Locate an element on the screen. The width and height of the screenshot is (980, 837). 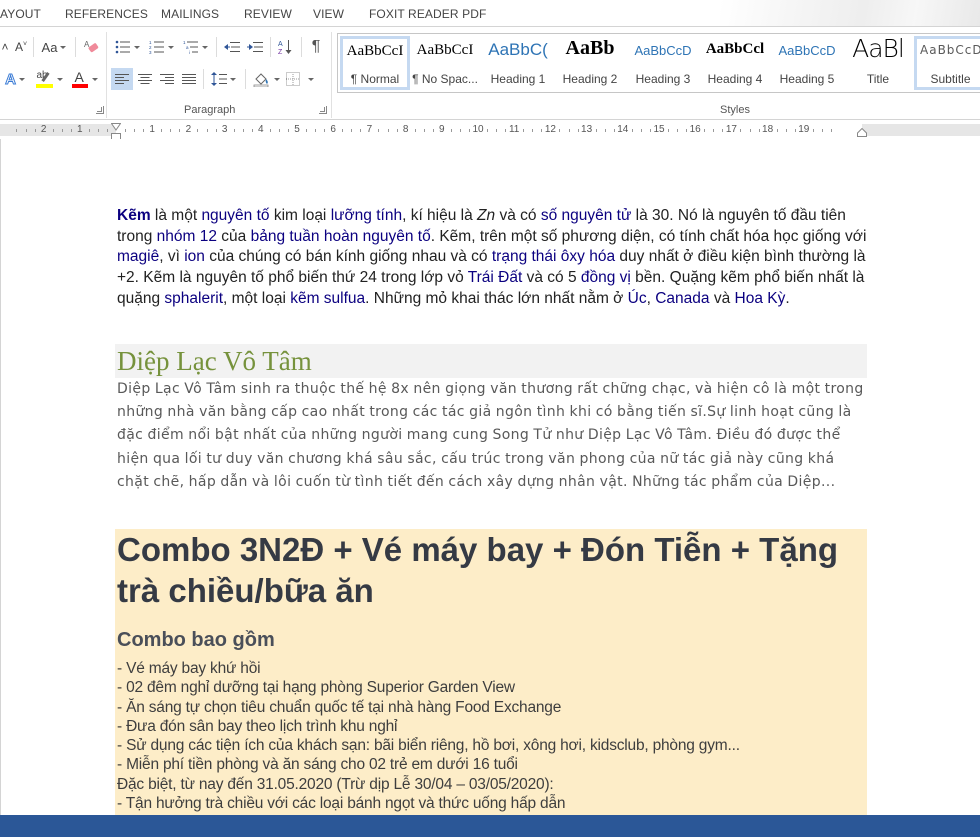
shading-button is located at coordinates (266, 79).